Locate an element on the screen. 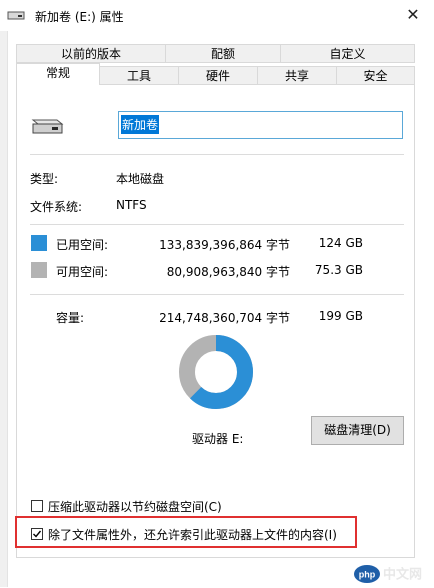 The height and width of the screenshot is (588, 434). used-space-size: 124 GB is located at coordinates (340, 243).